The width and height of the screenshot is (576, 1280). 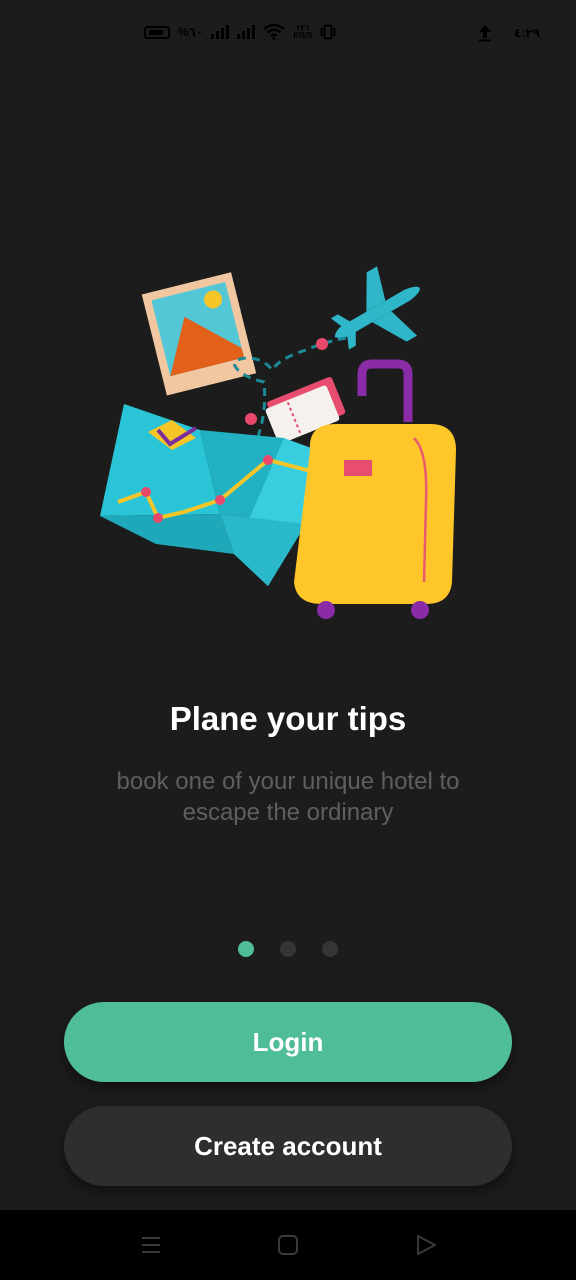 I want to click on page-indicator, so click(x=288, y=949).